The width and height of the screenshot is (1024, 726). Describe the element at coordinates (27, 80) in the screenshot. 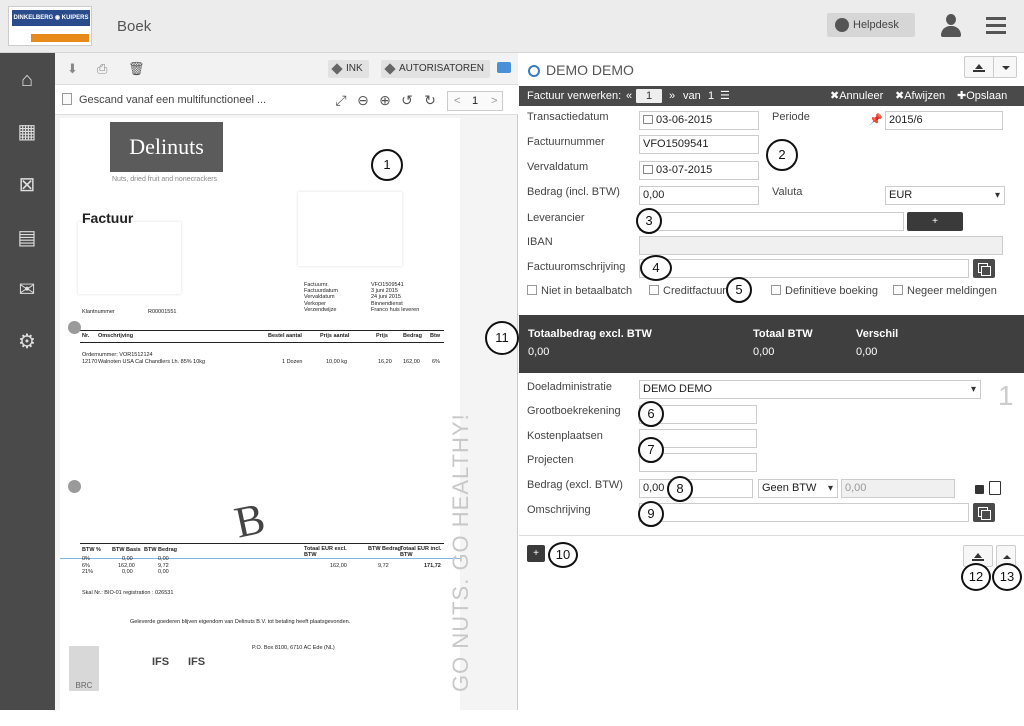

I see `home-icon: ⌂` at that location.